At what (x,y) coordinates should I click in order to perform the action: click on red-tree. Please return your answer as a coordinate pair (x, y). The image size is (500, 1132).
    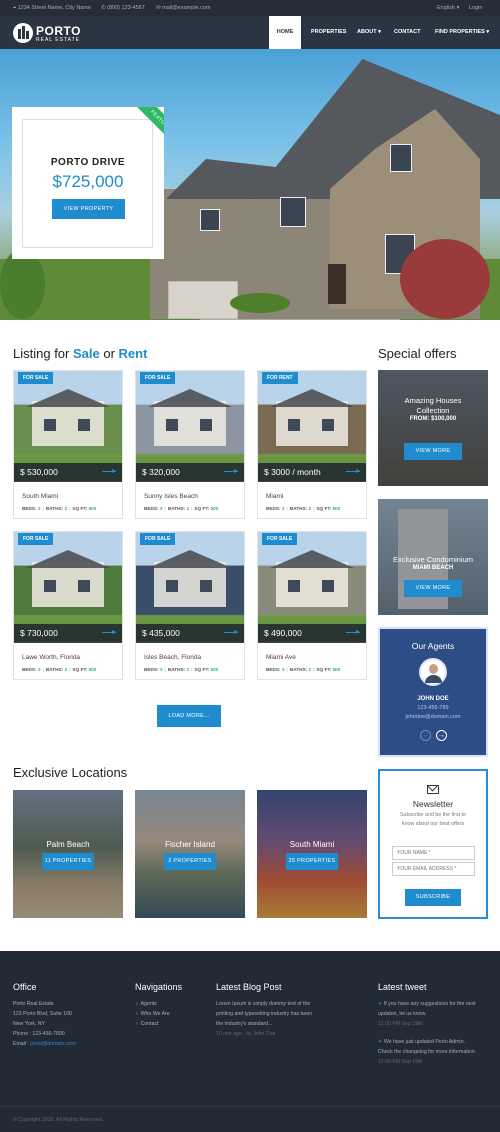
    Looking at the image, I should click on (445, 279).